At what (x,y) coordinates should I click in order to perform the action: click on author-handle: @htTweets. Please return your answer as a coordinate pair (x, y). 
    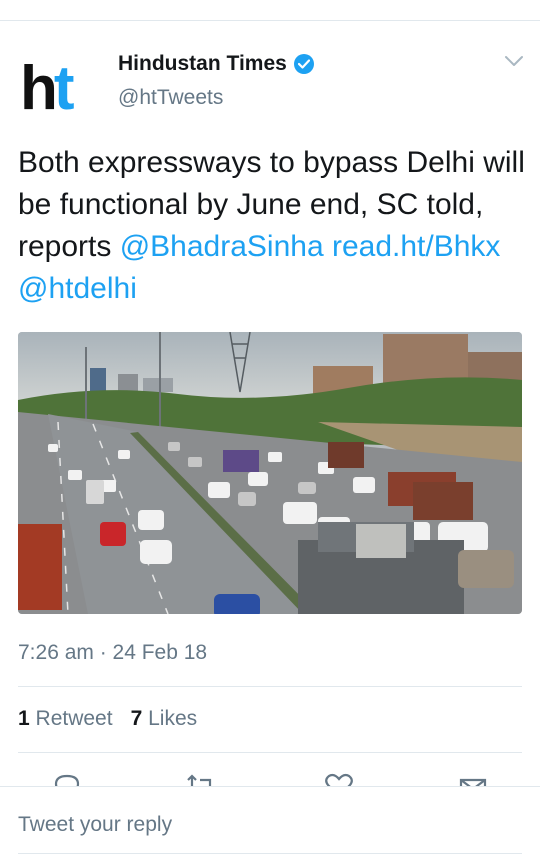
    Looking at the image, I should click on (170, 98).